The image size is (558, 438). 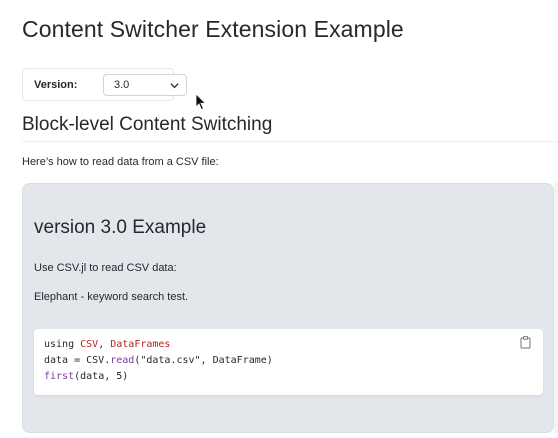 What do you see at coordinates (120, 227) in the screenshot?
I see `panel-title: version 3.0 Example` at bounding box center [120, 227].